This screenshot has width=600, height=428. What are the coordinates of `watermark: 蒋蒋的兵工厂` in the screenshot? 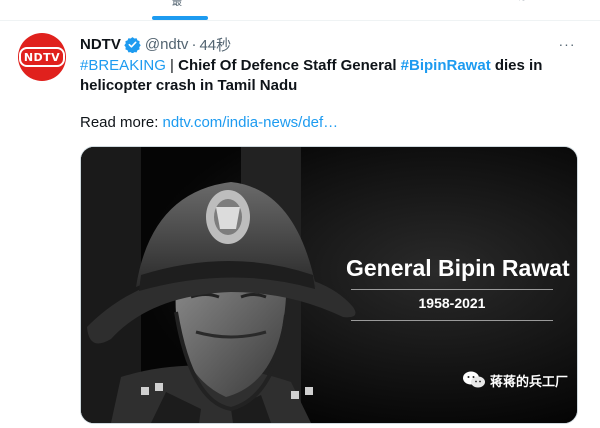 It's located at (515, 380).